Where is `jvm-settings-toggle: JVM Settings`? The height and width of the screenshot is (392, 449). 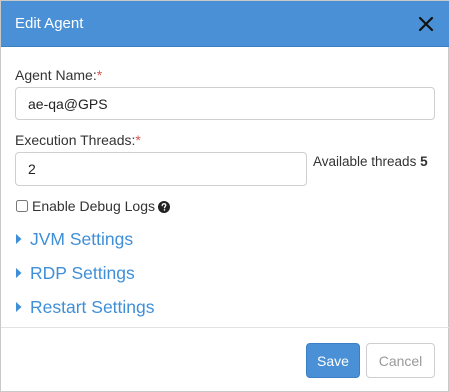
jvm-settings-toggle: JVM Settings is located at coordinates (74, 239).